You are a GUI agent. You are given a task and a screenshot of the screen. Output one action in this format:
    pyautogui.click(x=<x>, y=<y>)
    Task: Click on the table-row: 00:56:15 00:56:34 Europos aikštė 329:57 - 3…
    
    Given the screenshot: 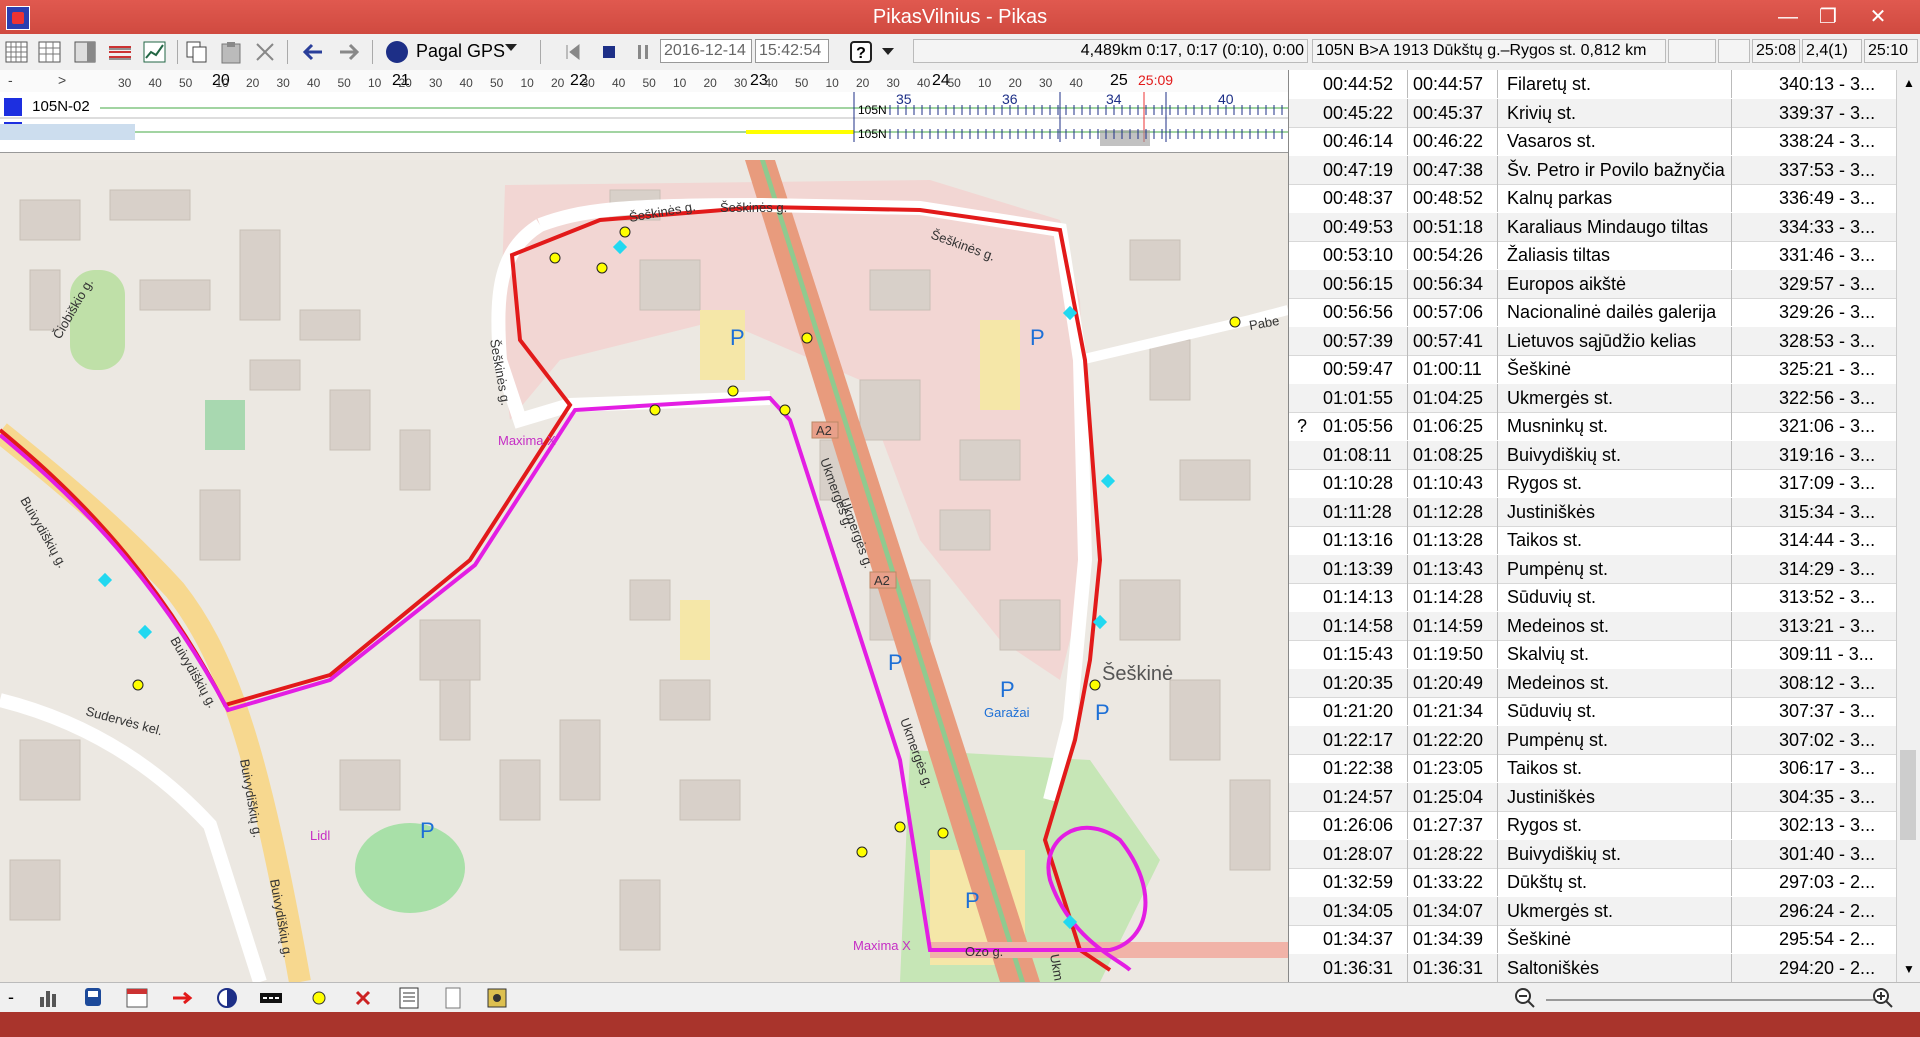 What is the action you would take?
    pyautogui.click(x=1593, y=284)
    